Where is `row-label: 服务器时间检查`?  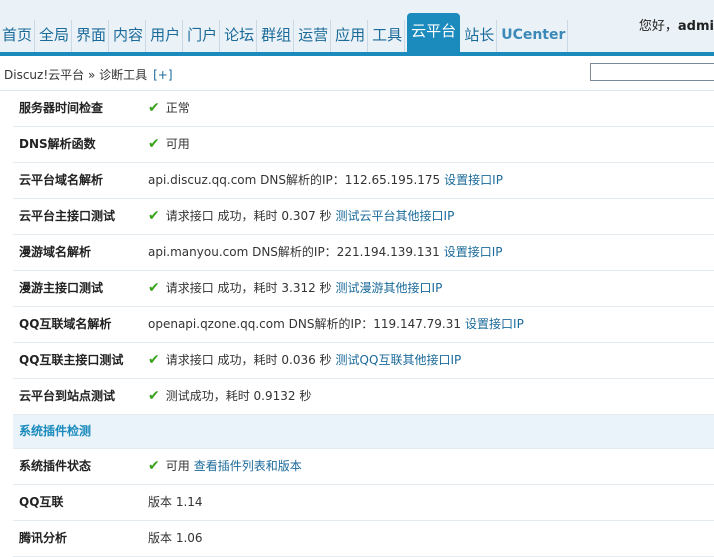
row-label: 服务器时间检查 is located at coordinates (61, 108).